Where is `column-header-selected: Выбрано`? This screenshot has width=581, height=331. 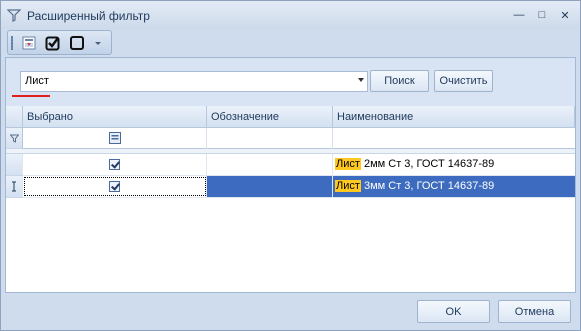 column-header-selected: Выбрано is located at coordinates (115, 117).